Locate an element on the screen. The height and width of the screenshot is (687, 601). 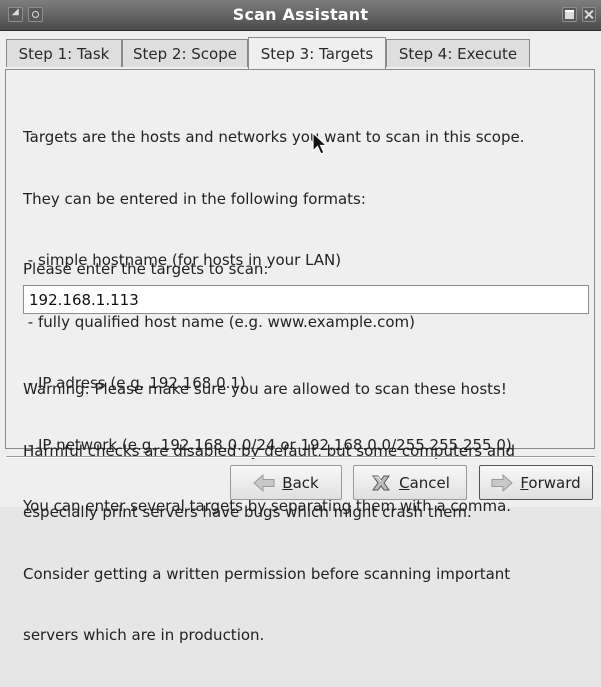
forward-button: Forward is located at coordinates (536, 482).